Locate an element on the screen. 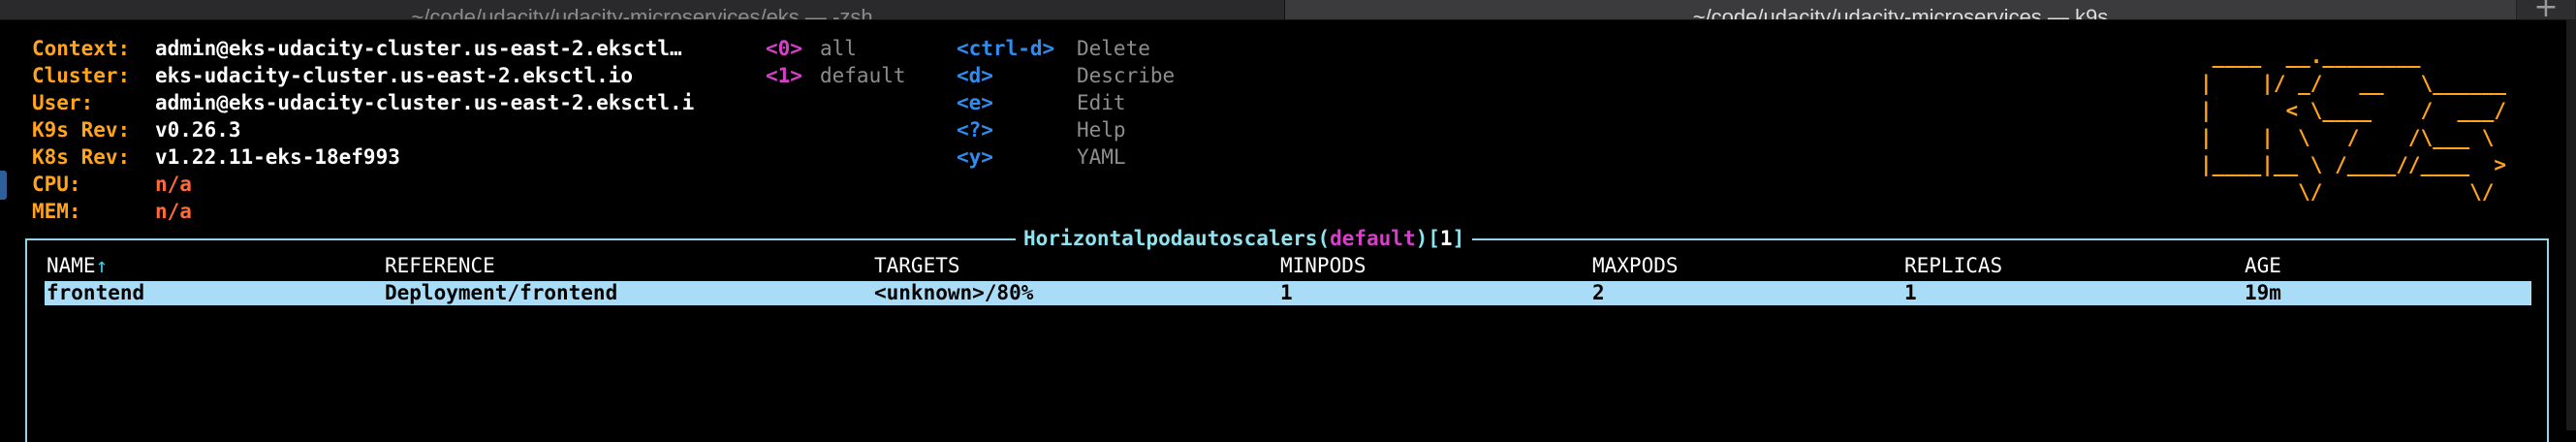 This screenshot has height=442, width=2576. cell-minpods: 1 is located at coordinates (1286, 293).